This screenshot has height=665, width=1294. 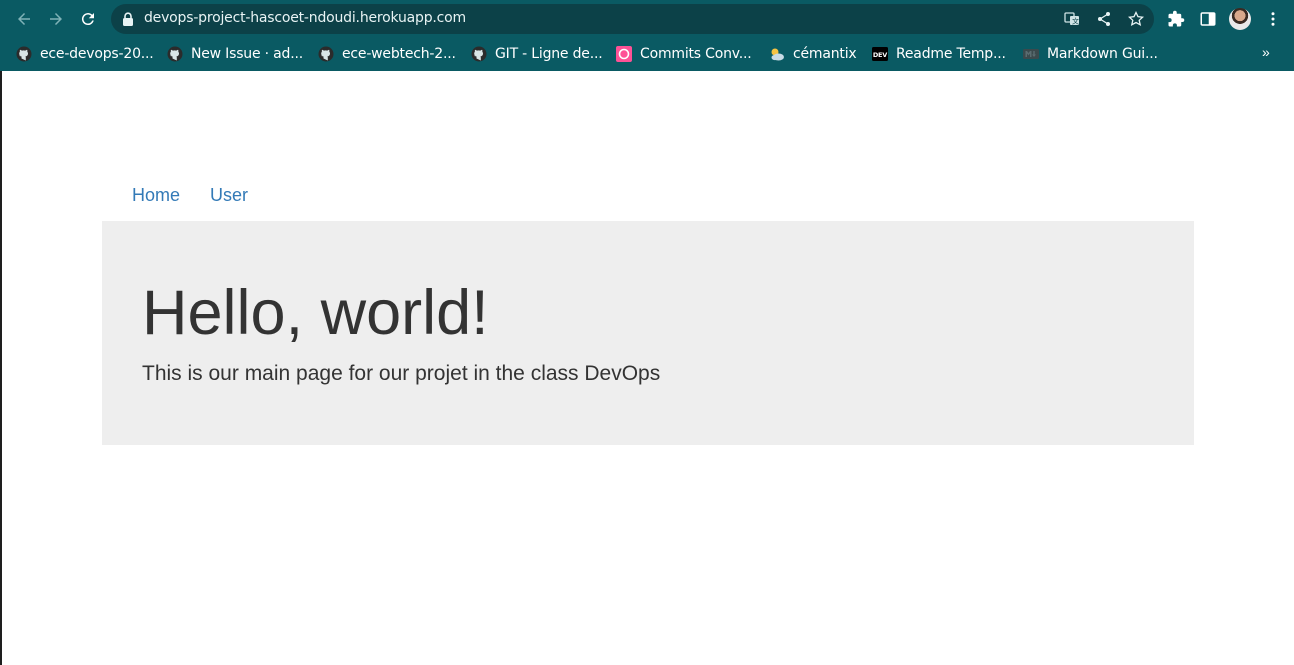 What do you see at coordinates (1240, 19) in the screenshot?
I see `profile-avatar` at bounding box center [1240, 19].